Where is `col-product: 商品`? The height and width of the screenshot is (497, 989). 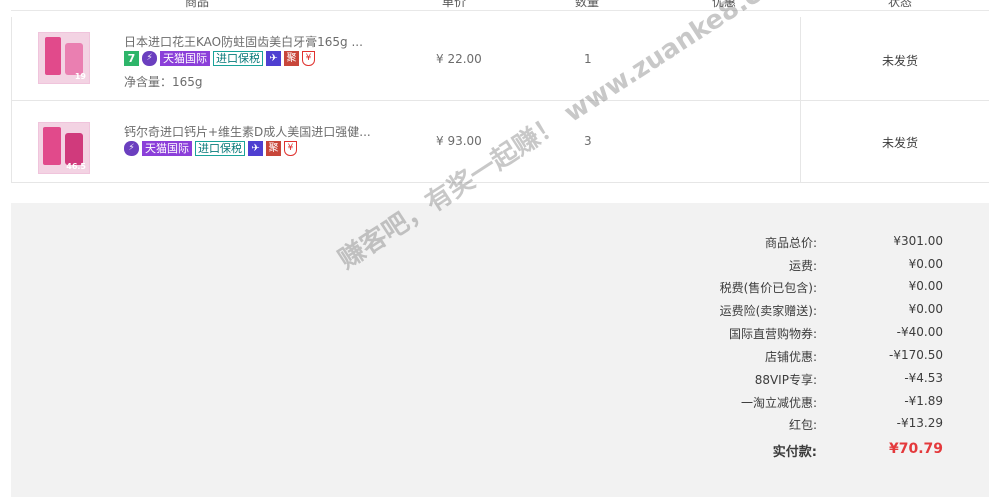
col-product: 商品 is located at coordinates (197, 4).